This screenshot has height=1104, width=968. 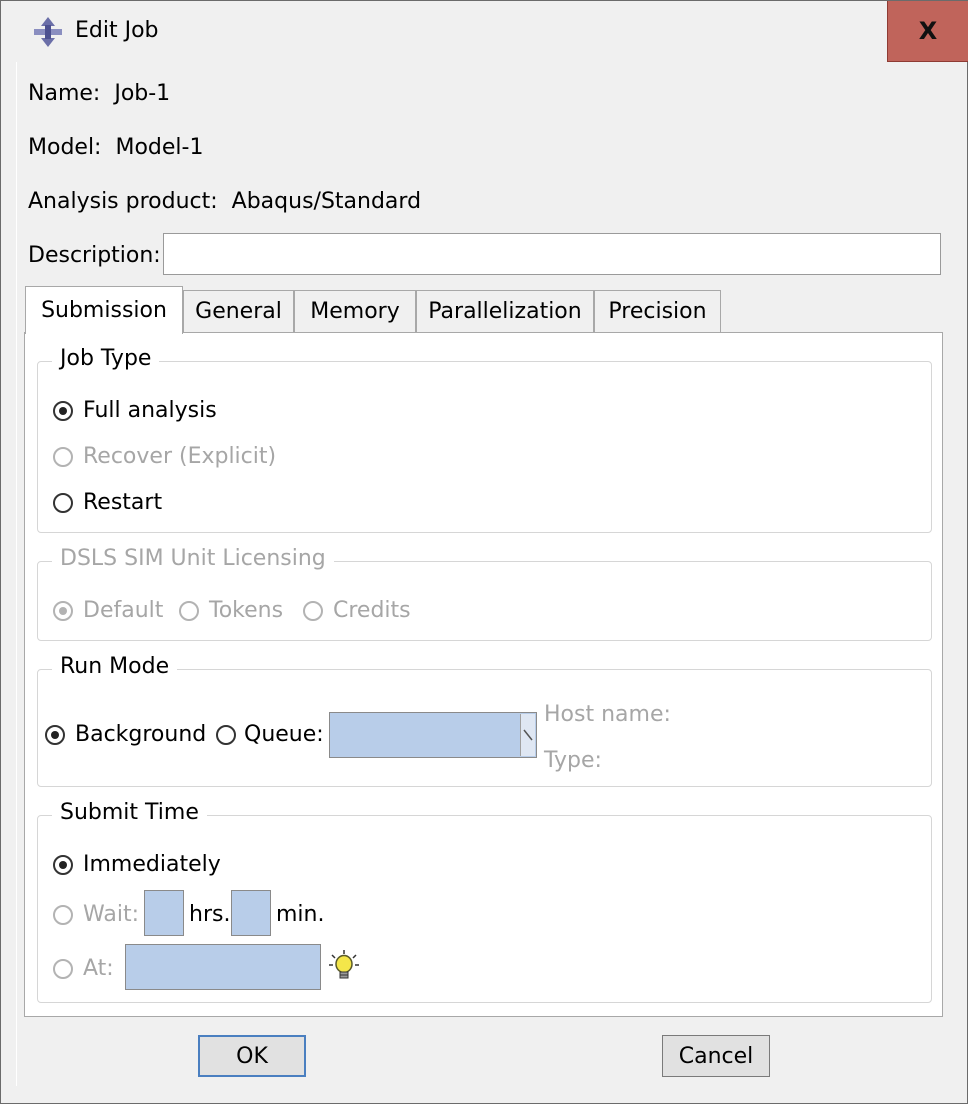 What do you see at coordinates (98, 968) in the screenshot?
I see `at-label: At:` at bounding box center [98, 968].